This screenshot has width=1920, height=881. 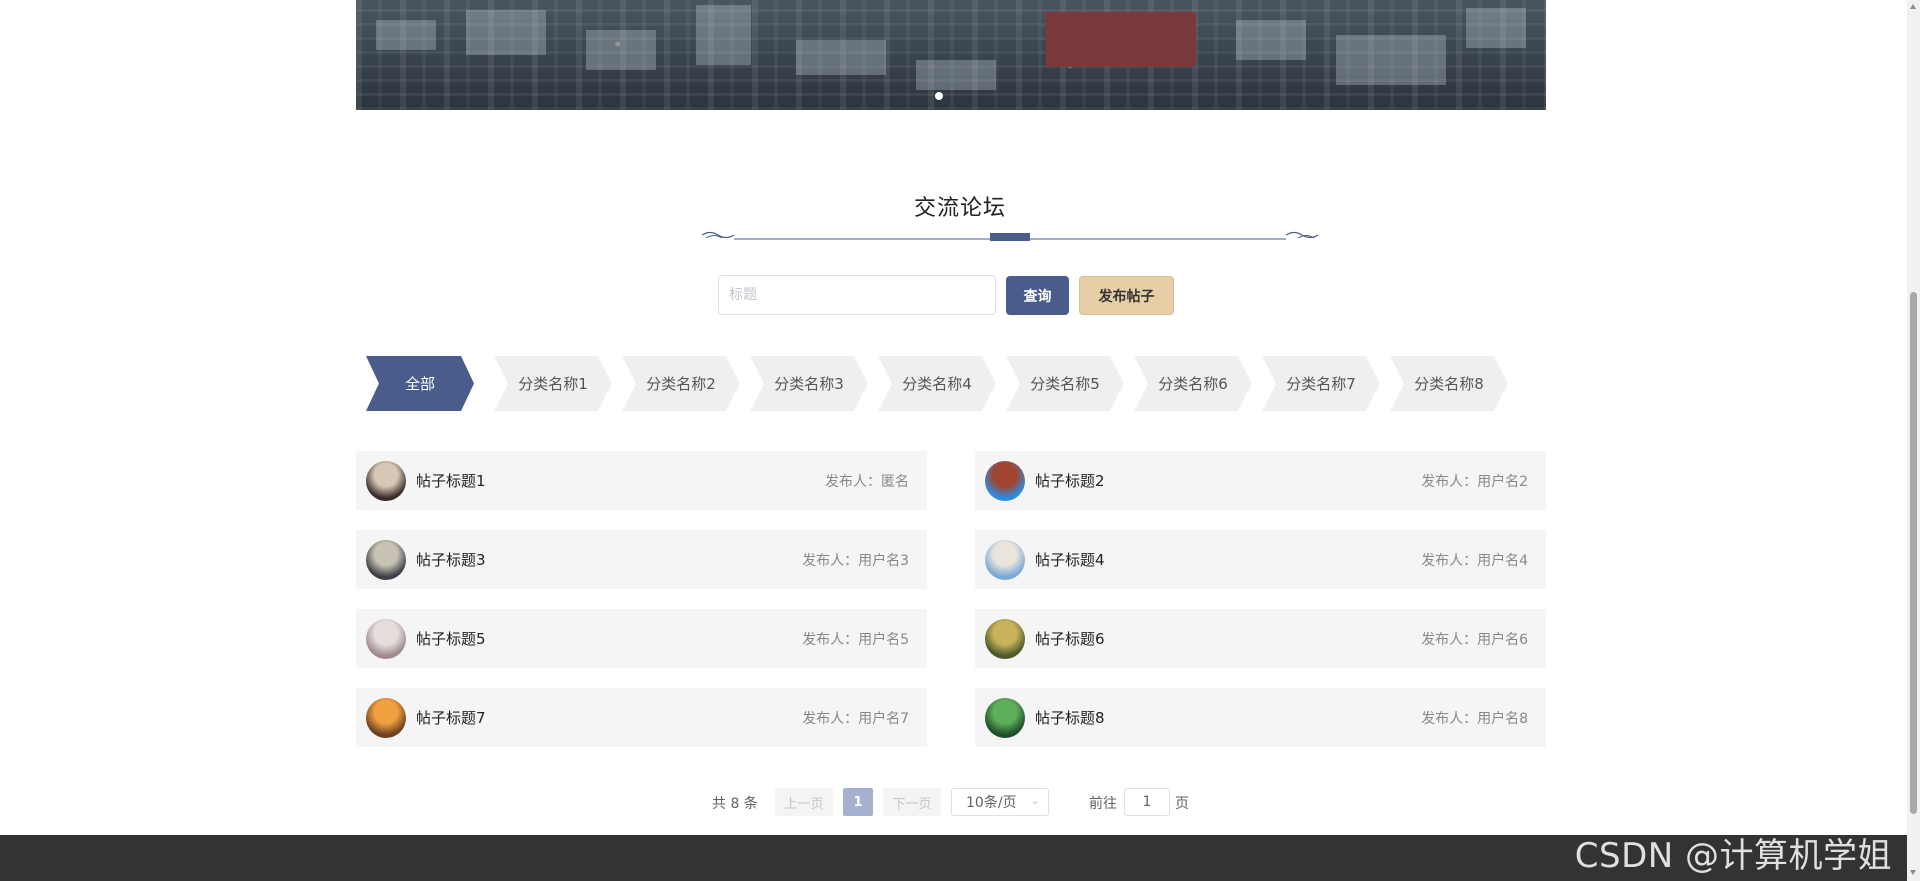 What do you see at coordinates (735, 804) in the screenshot?
I see `pagination-total: 共 8 条` at bounding box center [735, 804].